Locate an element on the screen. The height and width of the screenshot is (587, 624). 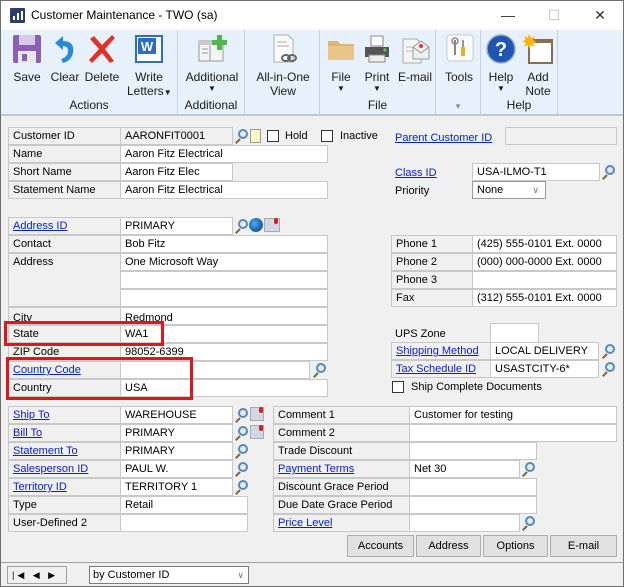
tax-schedule-id-lookup-icon is located at coordinates (608, 369).